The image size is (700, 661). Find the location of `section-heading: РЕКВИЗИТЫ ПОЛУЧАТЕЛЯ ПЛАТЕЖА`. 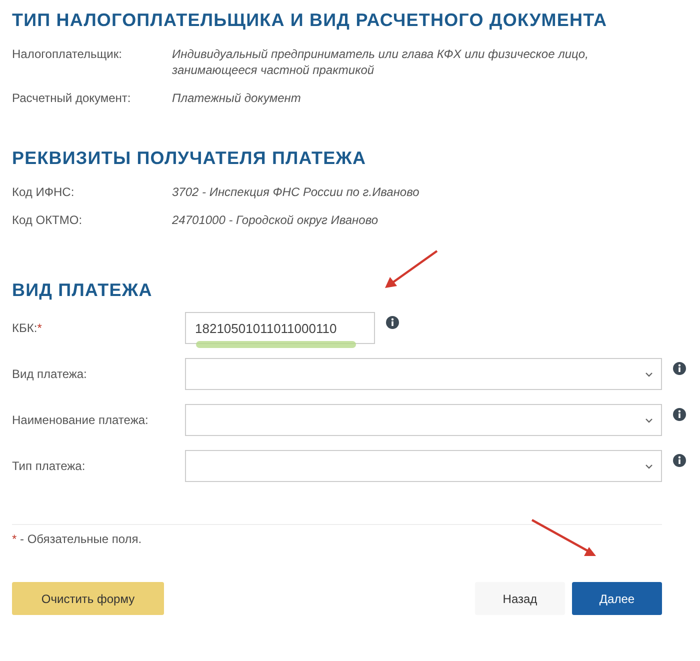

section-heading: РЕКВИЗИТЫ ПОЛУЧАТЕЛЯ ПЛАТЕЖА is located at coordinates (189, 158).